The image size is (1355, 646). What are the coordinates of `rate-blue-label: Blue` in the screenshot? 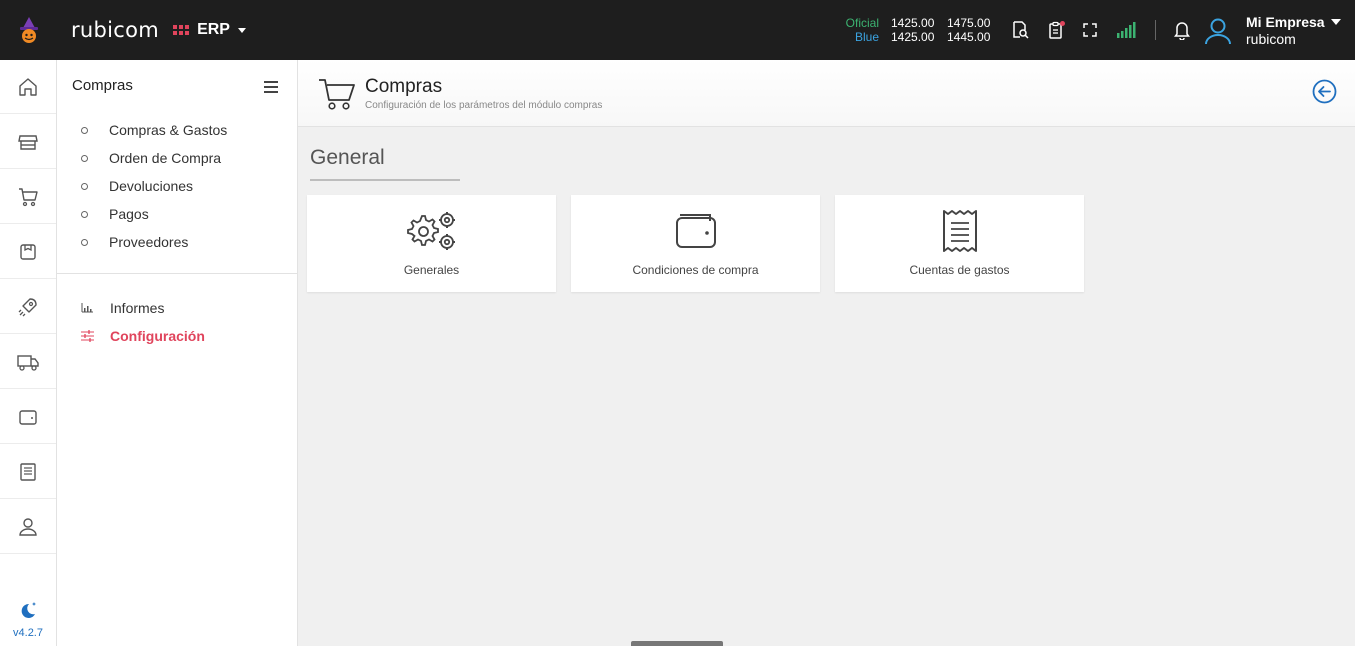 It's located at (866, 37).